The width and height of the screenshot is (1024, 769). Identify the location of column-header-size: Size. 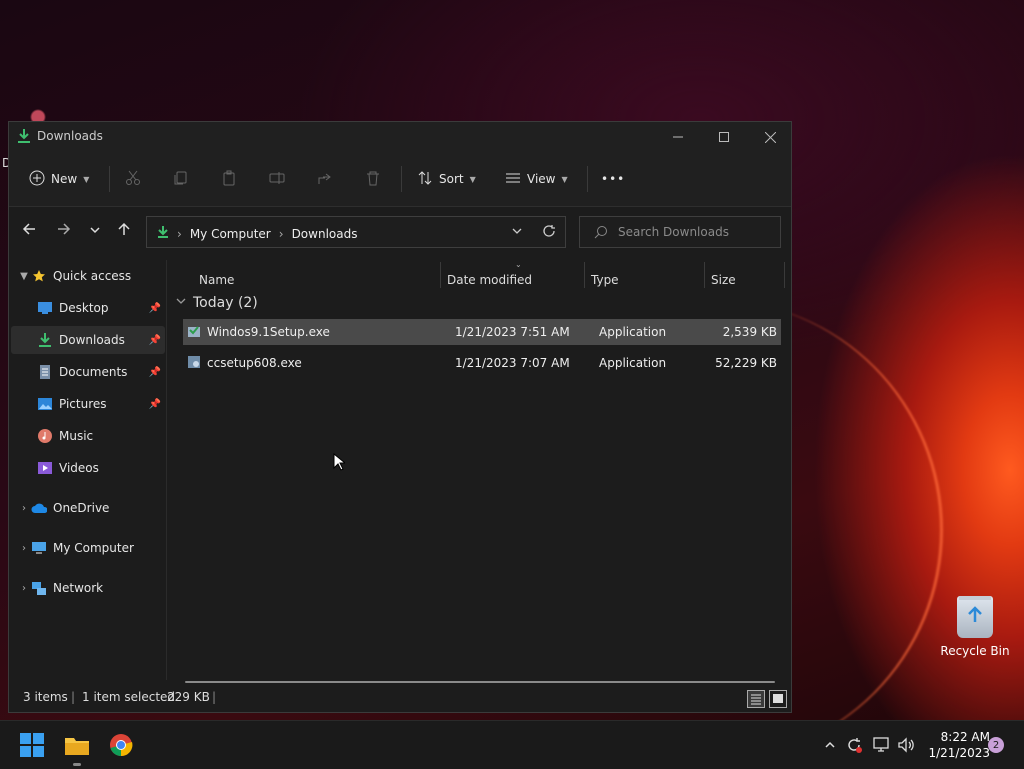
(723, 280).